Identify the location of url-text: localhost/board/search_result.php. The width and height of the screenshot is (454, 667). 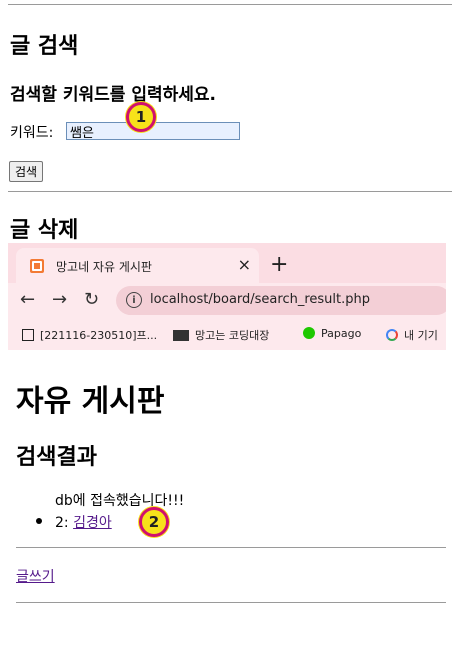
(260, 299).